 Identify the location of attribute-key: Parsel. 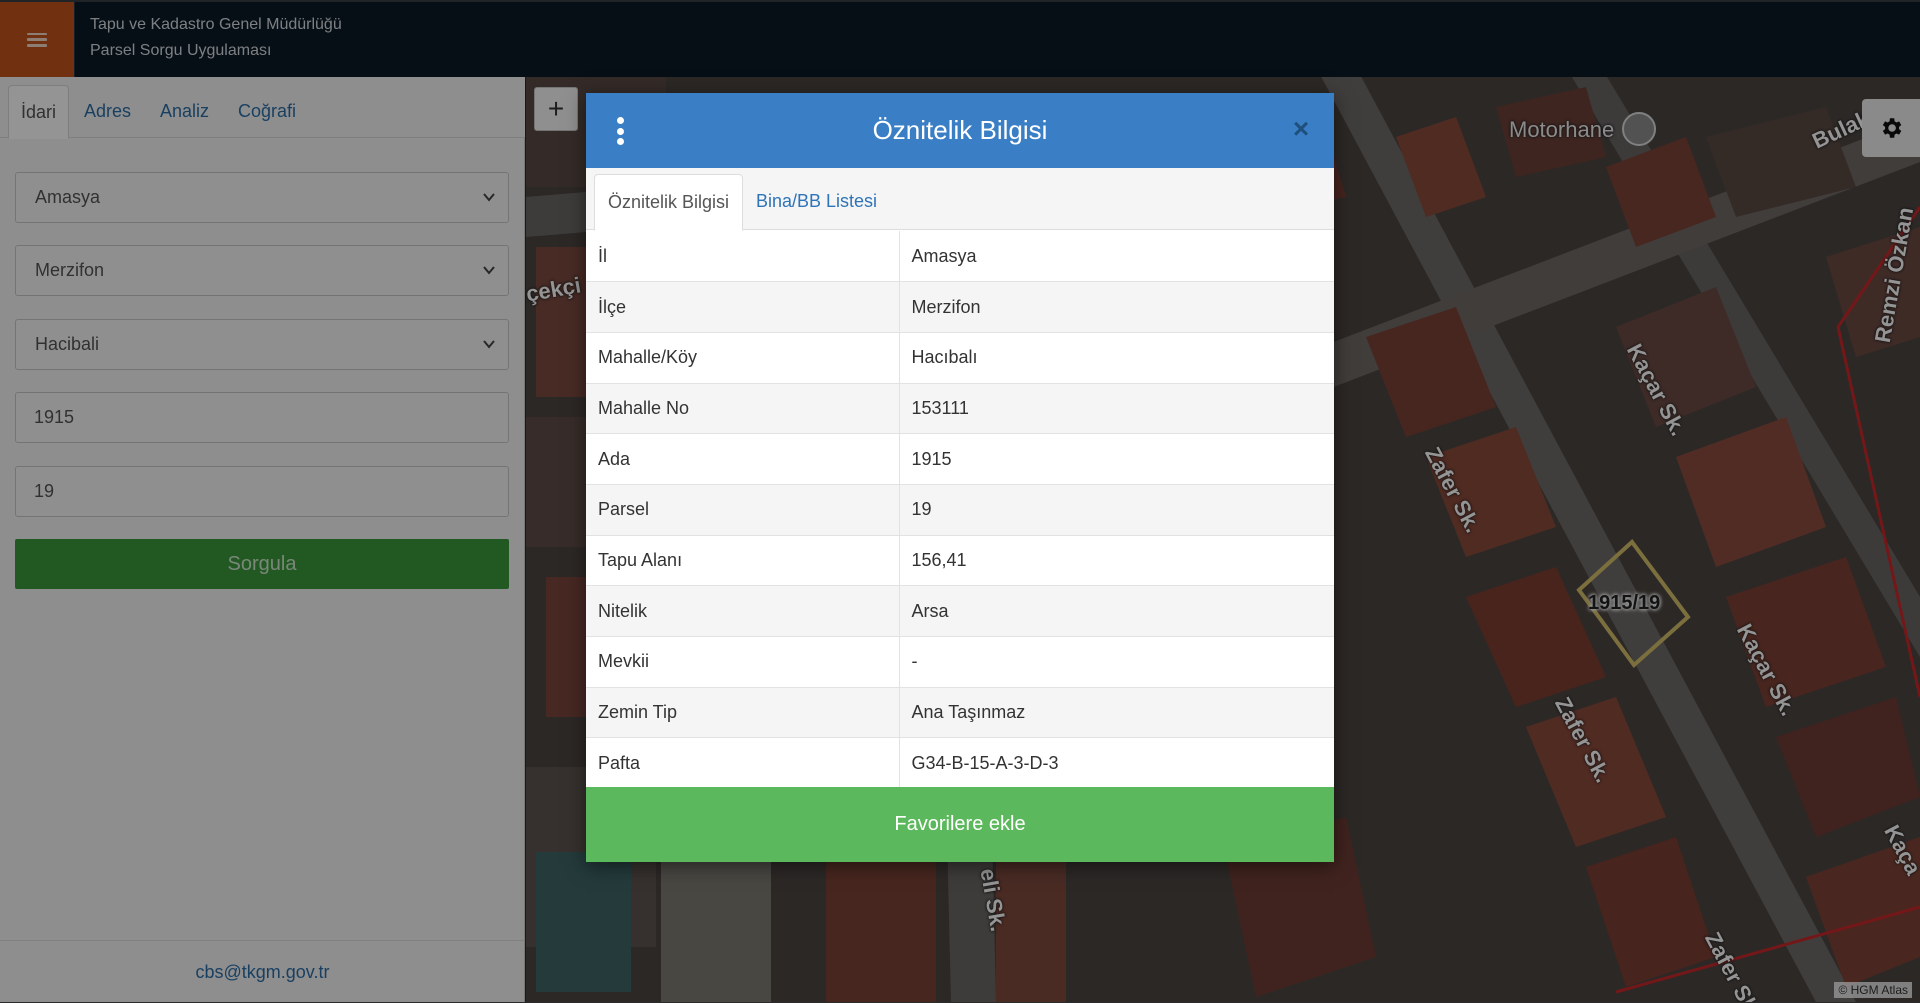
(743, 510).